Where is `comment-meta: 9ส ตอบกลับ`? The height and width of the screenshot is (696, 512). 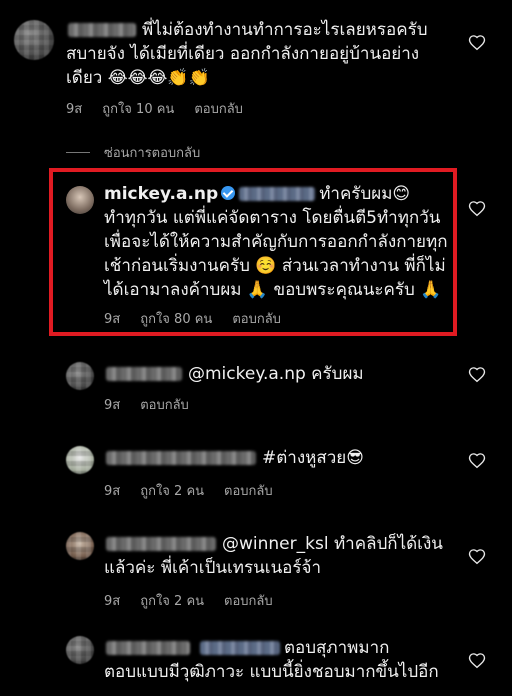
comment-meta: 9ส ตอบกลับ is located at coordinates (146, 404).